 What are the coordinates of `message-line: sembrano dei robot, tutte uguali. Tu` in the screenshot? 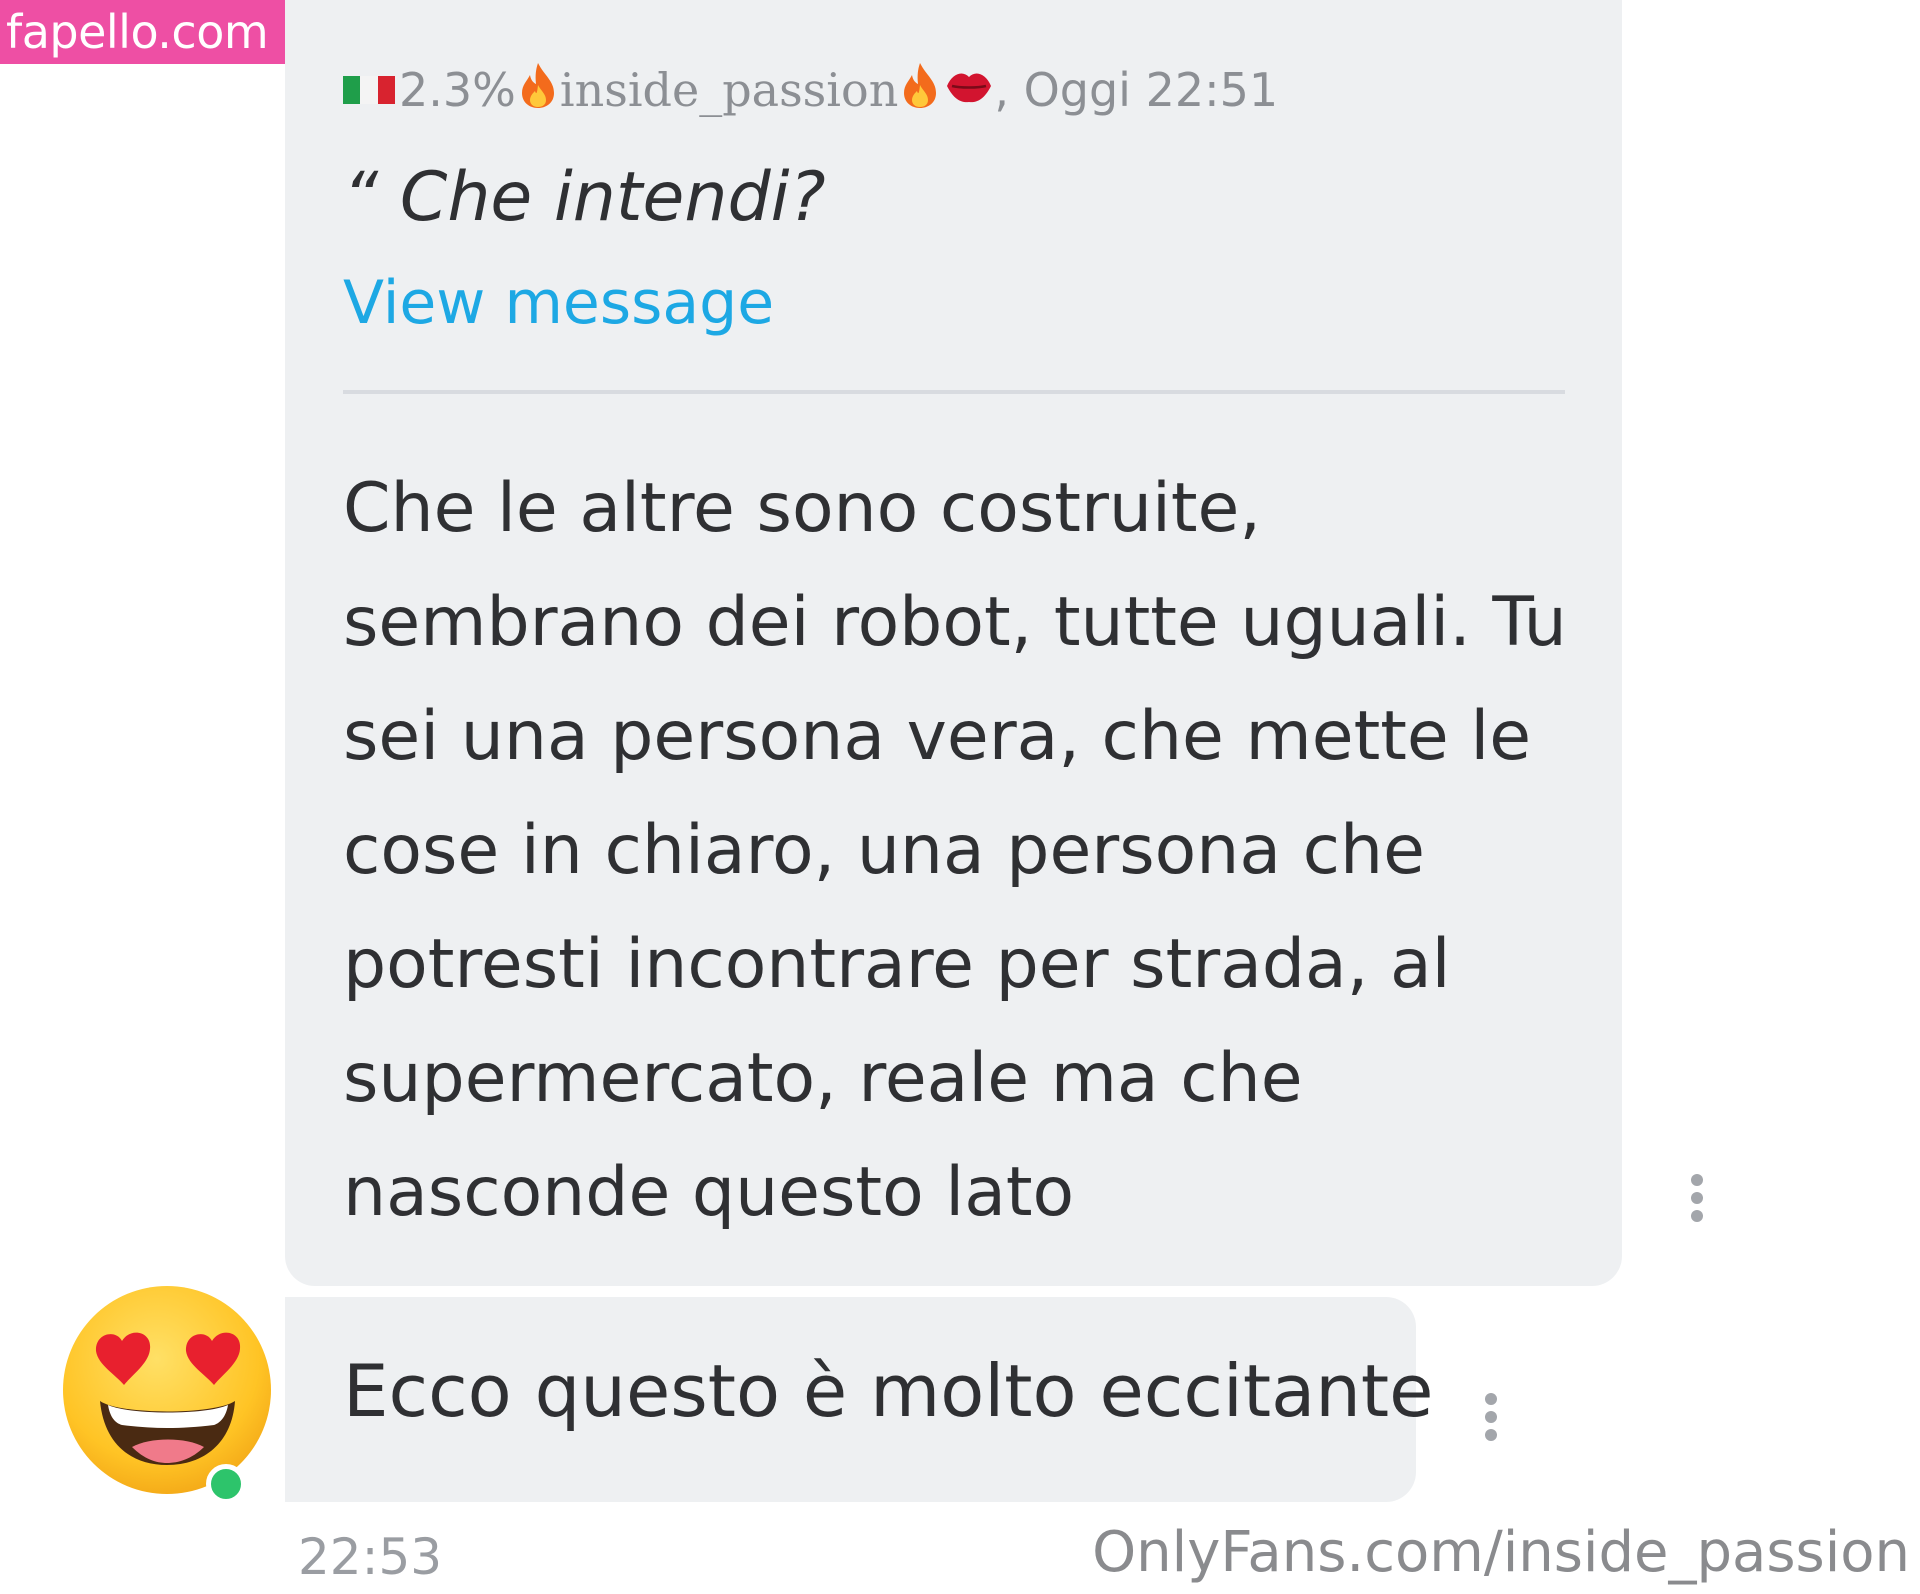 It's located at (955, 622).